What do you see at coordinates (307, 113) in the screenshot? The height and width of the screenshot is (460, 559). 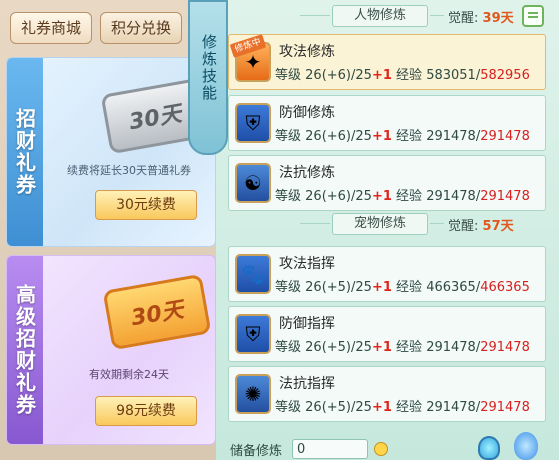 I see `skill-name: 防御修炼` at bounding box center [307, 113].